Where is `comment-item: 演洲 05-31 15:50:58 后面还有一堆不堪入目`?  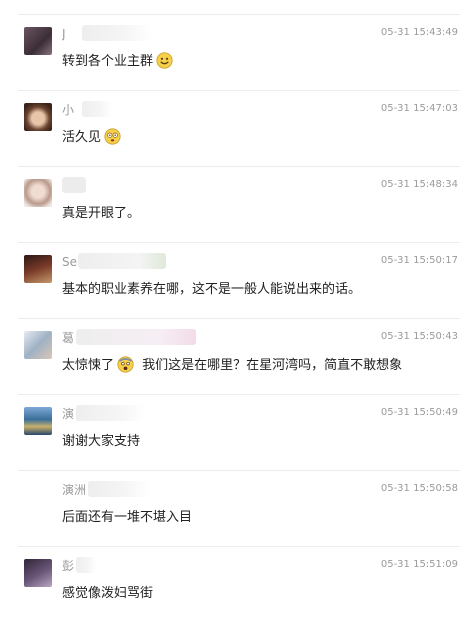 comment-item: 演洲 05-31 15:50:58 后面还有一堆不堪入目 is located at coordinates (239, 509).